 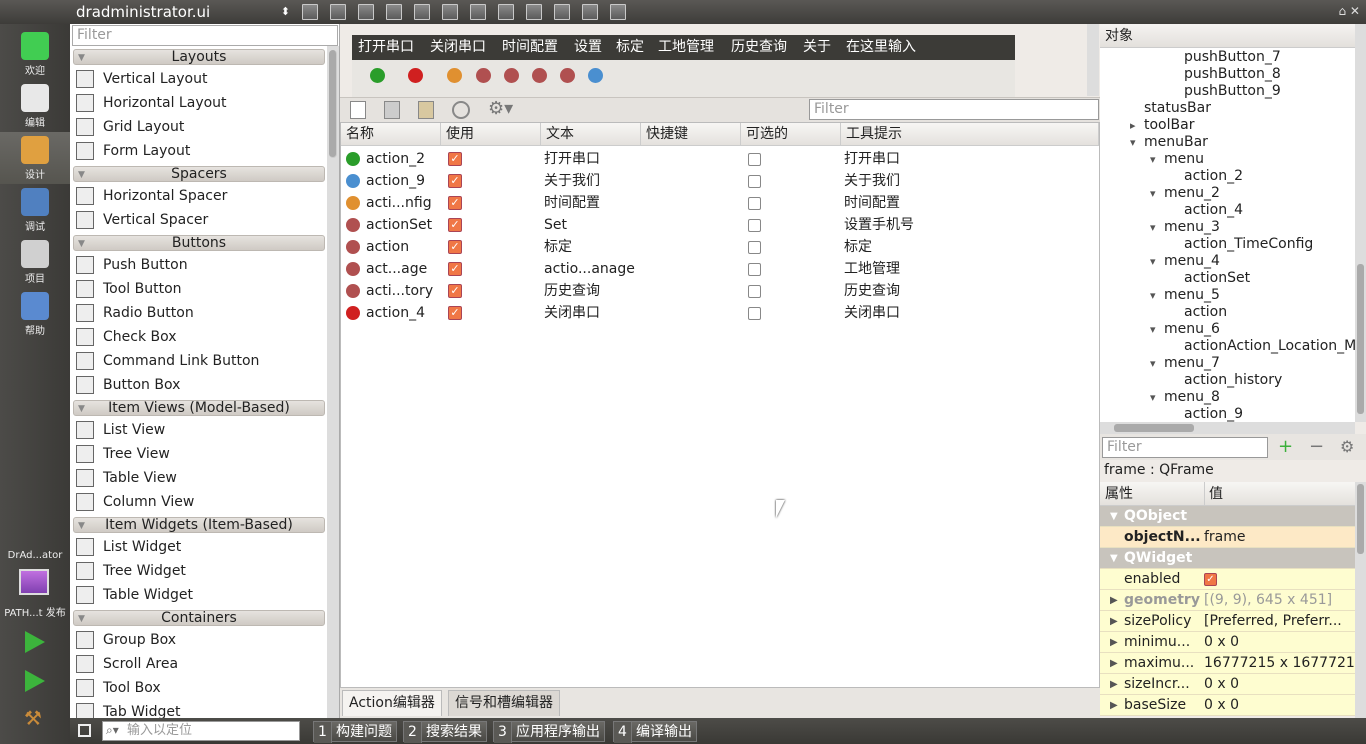 I want to click on mode-design-brush: 设计, so click(x=35, y=158).